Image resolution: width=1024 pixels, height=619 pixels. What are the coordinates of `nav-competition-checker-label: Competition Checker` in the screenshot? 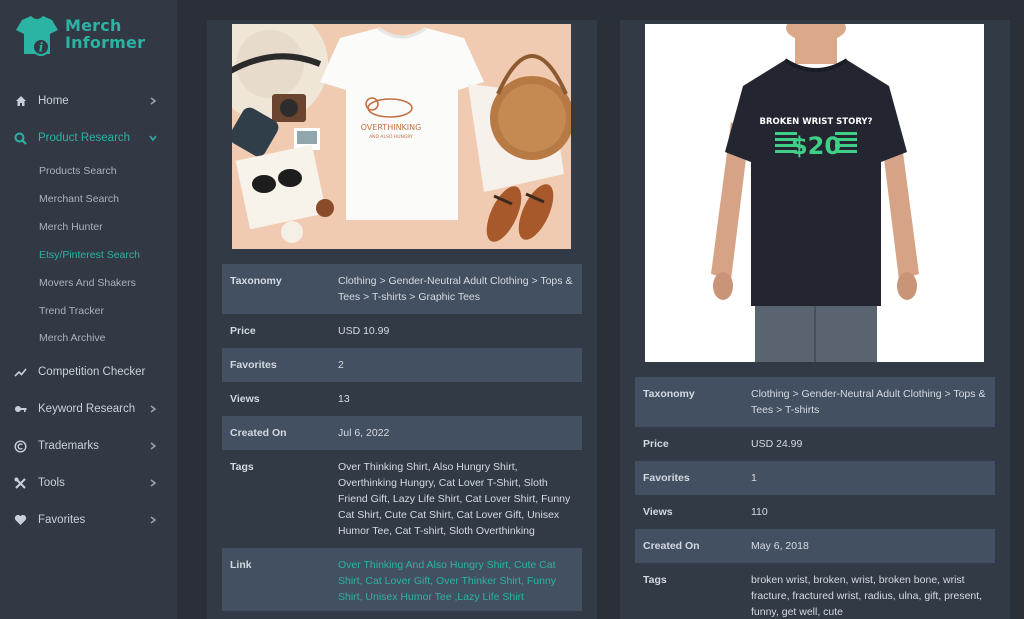 It's located at (92, 372).